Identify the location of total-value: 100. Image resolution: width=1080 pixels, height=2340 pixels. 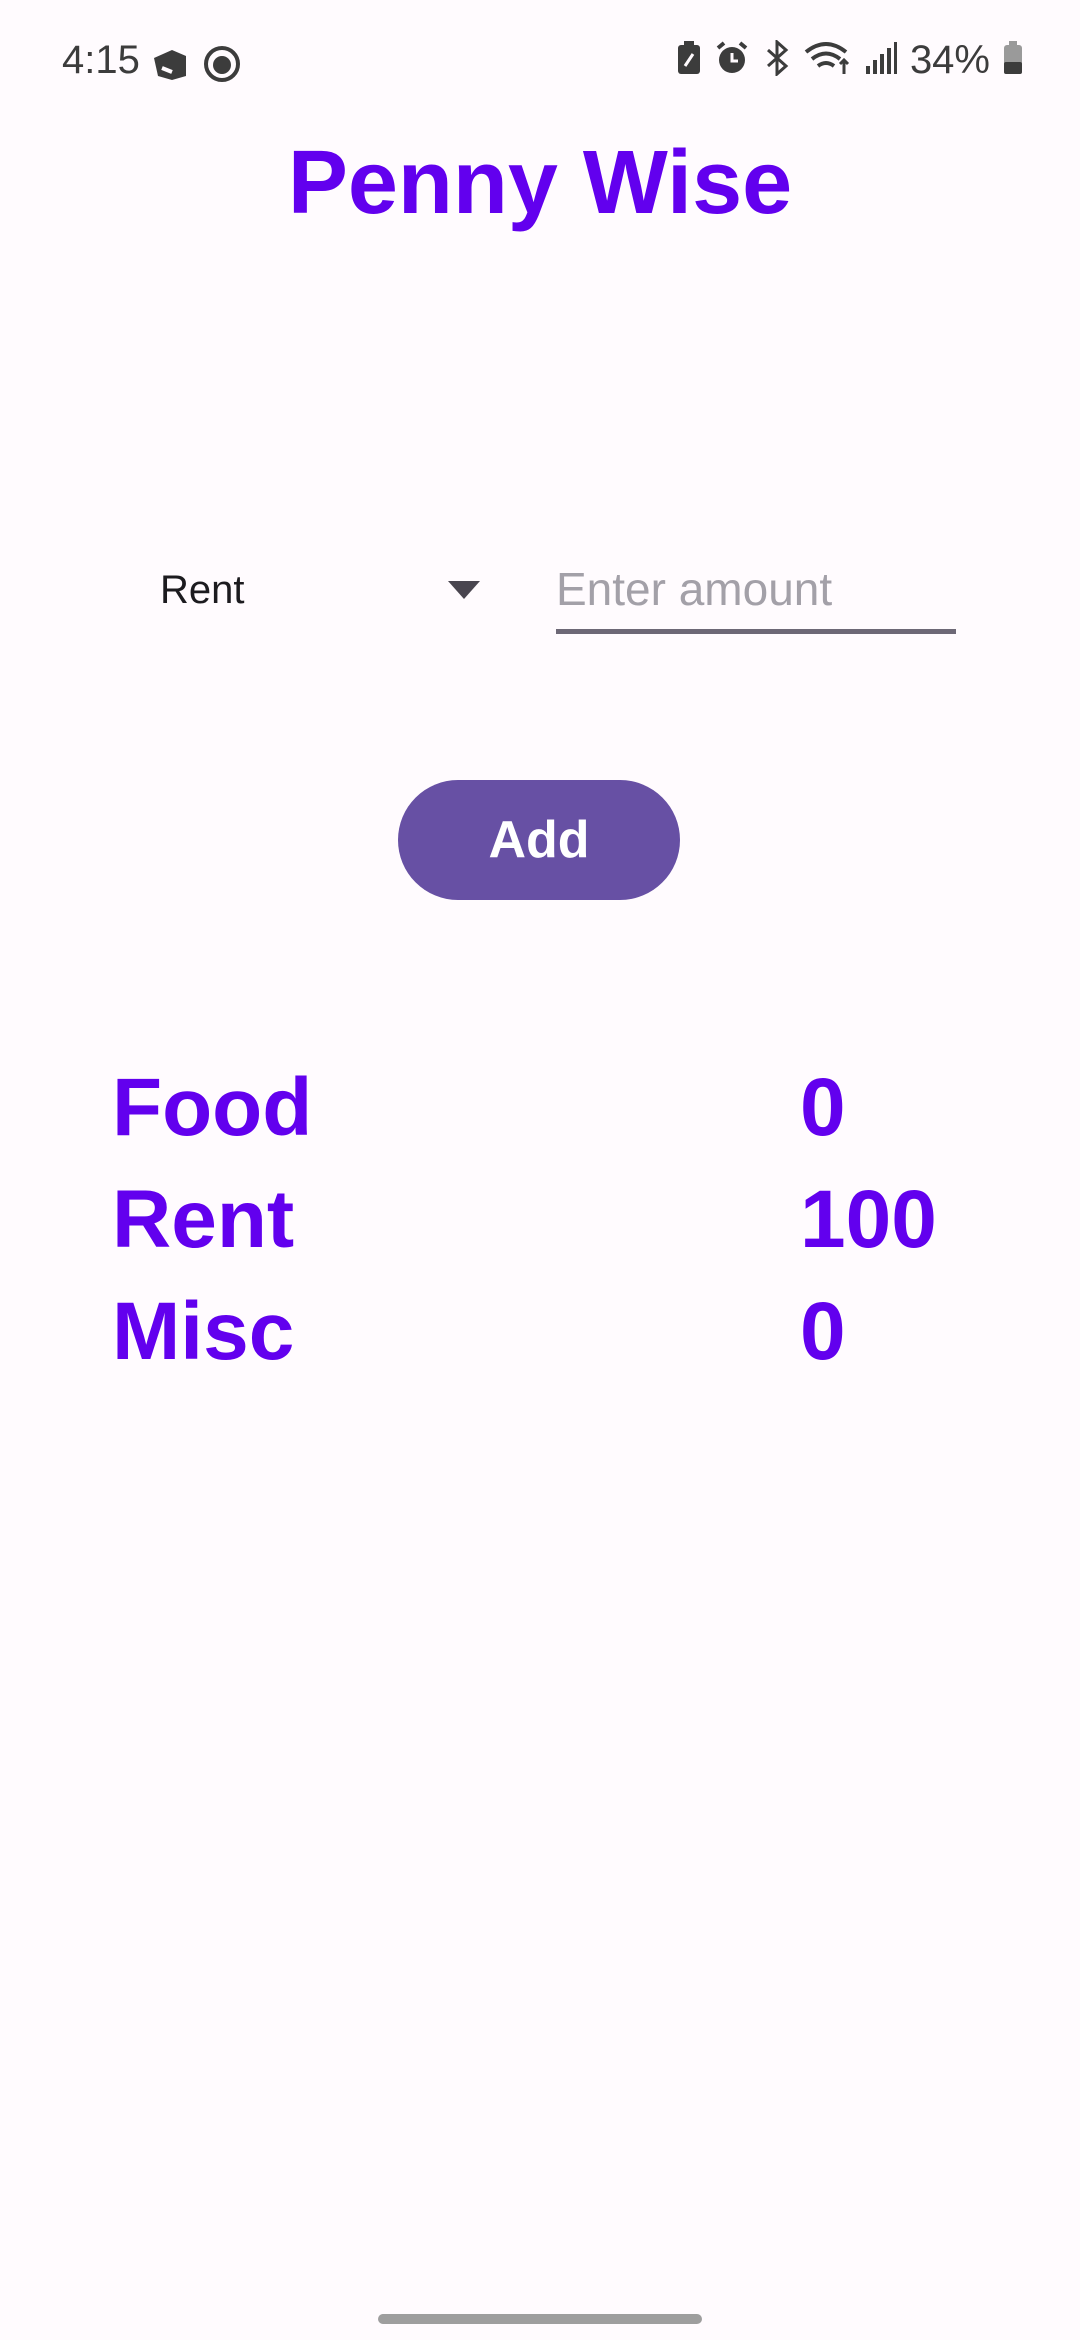
(868, 1219).